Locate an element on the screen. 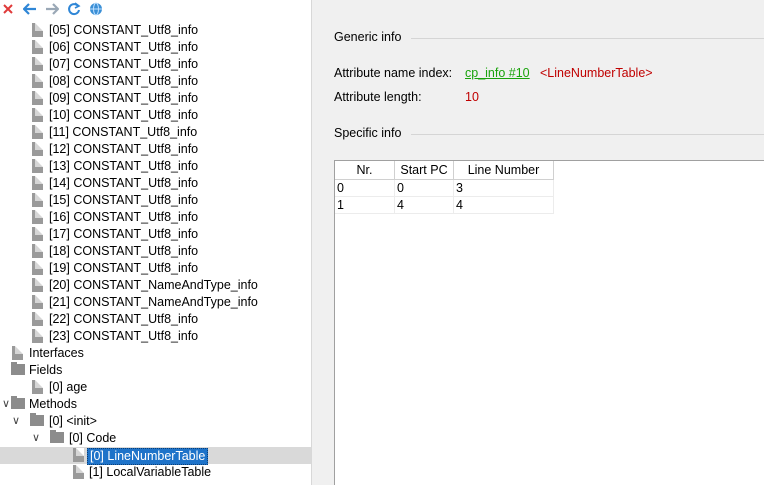 This screenshot has height=485, width=764. tree-item-label: [15] CONSTANT_Utf8_info is located at coordinates (124, 200).